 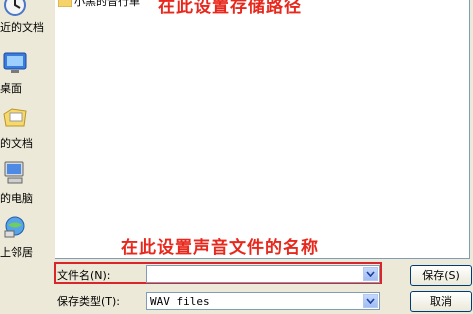 I want to click on filetype-dropdown-button, so click(x=370, y=301).